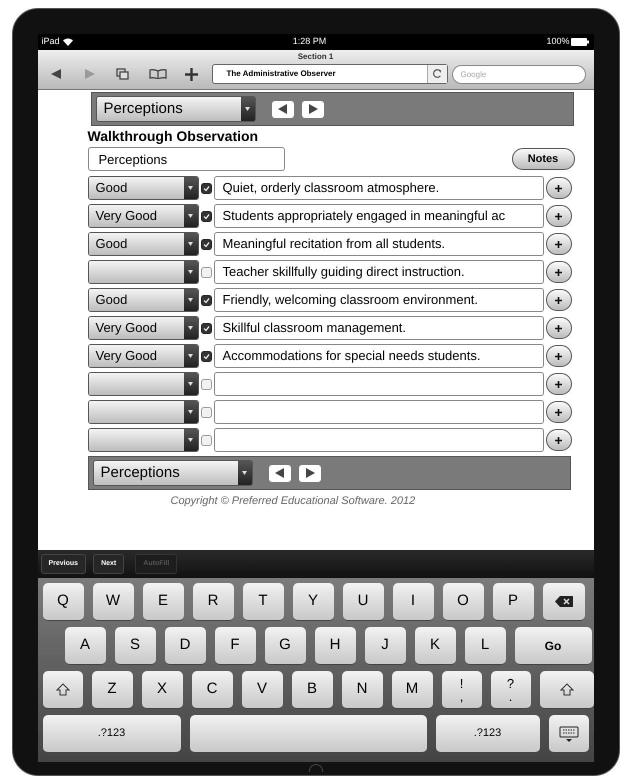 The image size is (631, 781). What do you see at coordinates (56, 74) in the screenshot?
I see `back-icon` at bounding box center [56, 74].